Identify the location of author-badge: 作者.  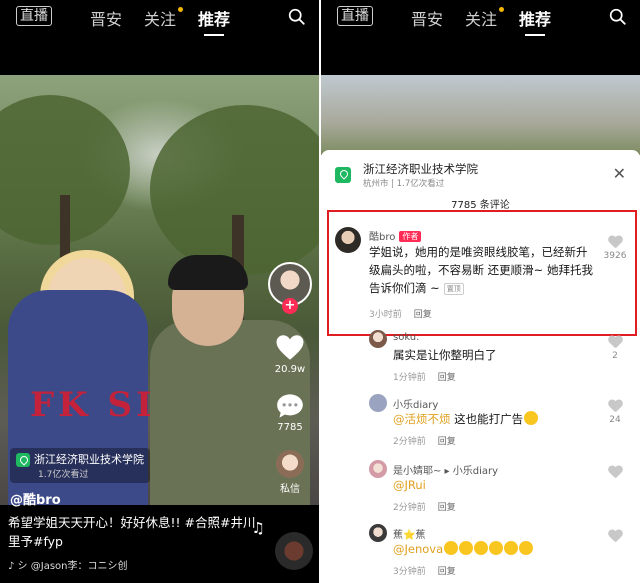
(410, 236).